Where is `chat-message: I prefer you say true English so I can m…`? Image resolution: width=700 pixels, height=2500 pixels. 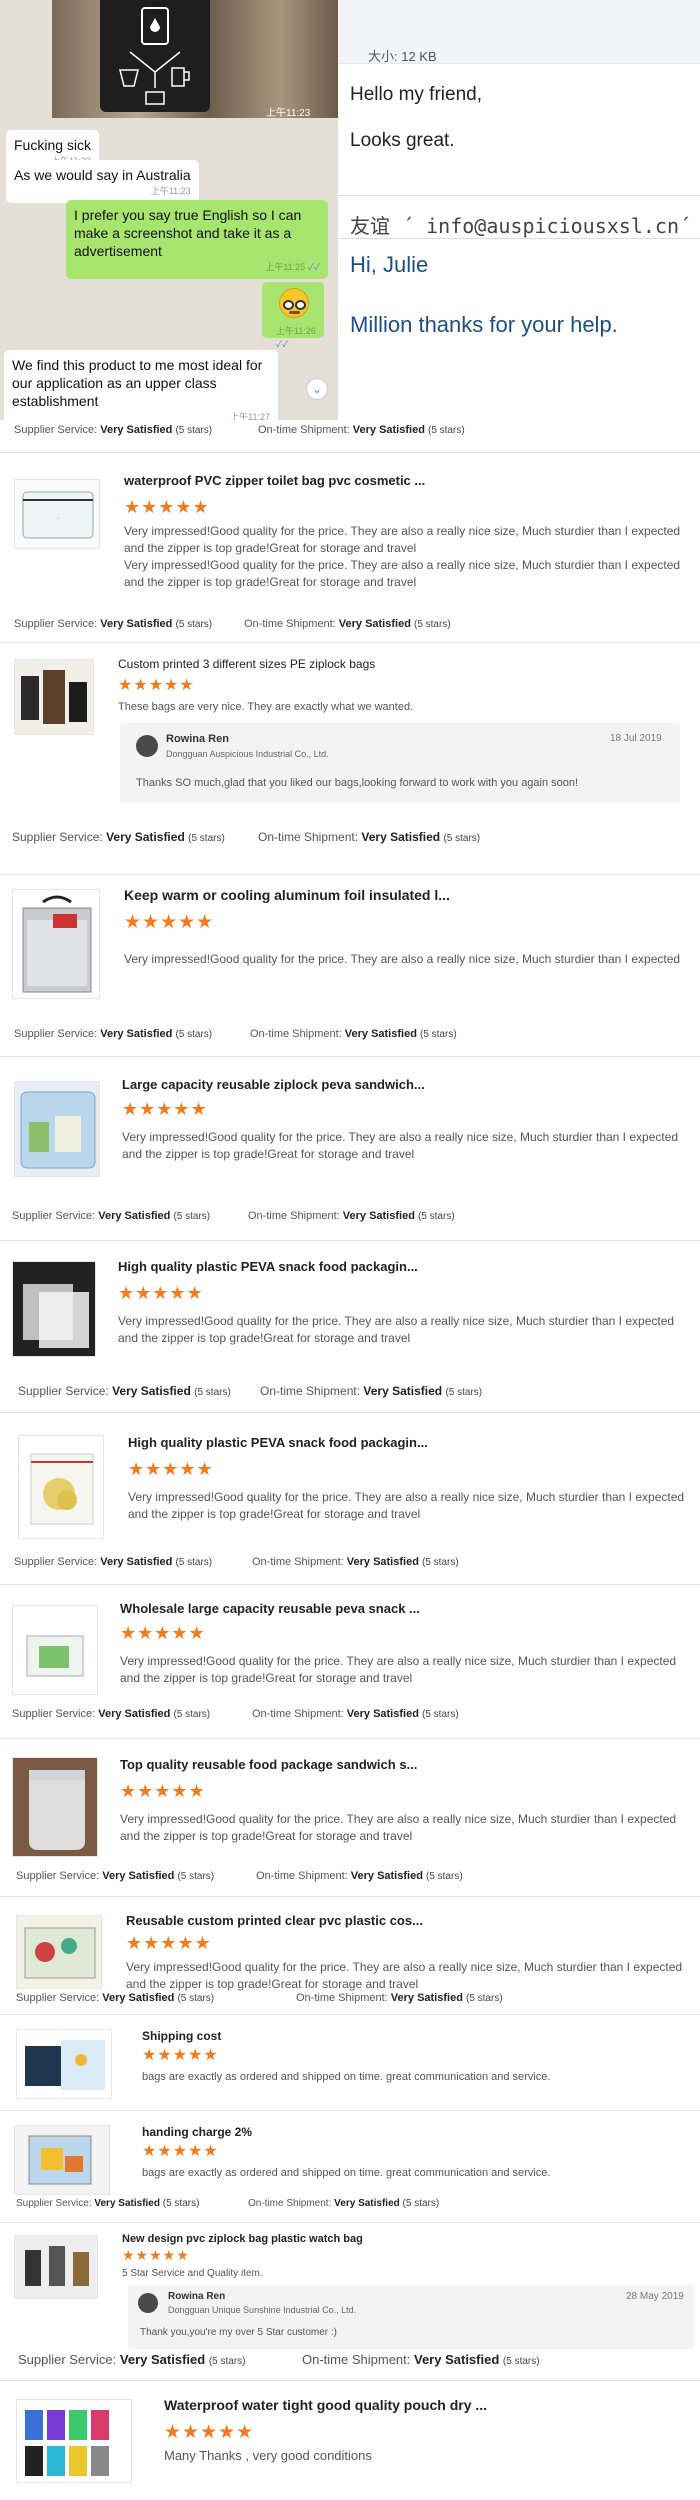 chat-message: I prefer you say true English so I can m… is located at coordinates (197, 239).